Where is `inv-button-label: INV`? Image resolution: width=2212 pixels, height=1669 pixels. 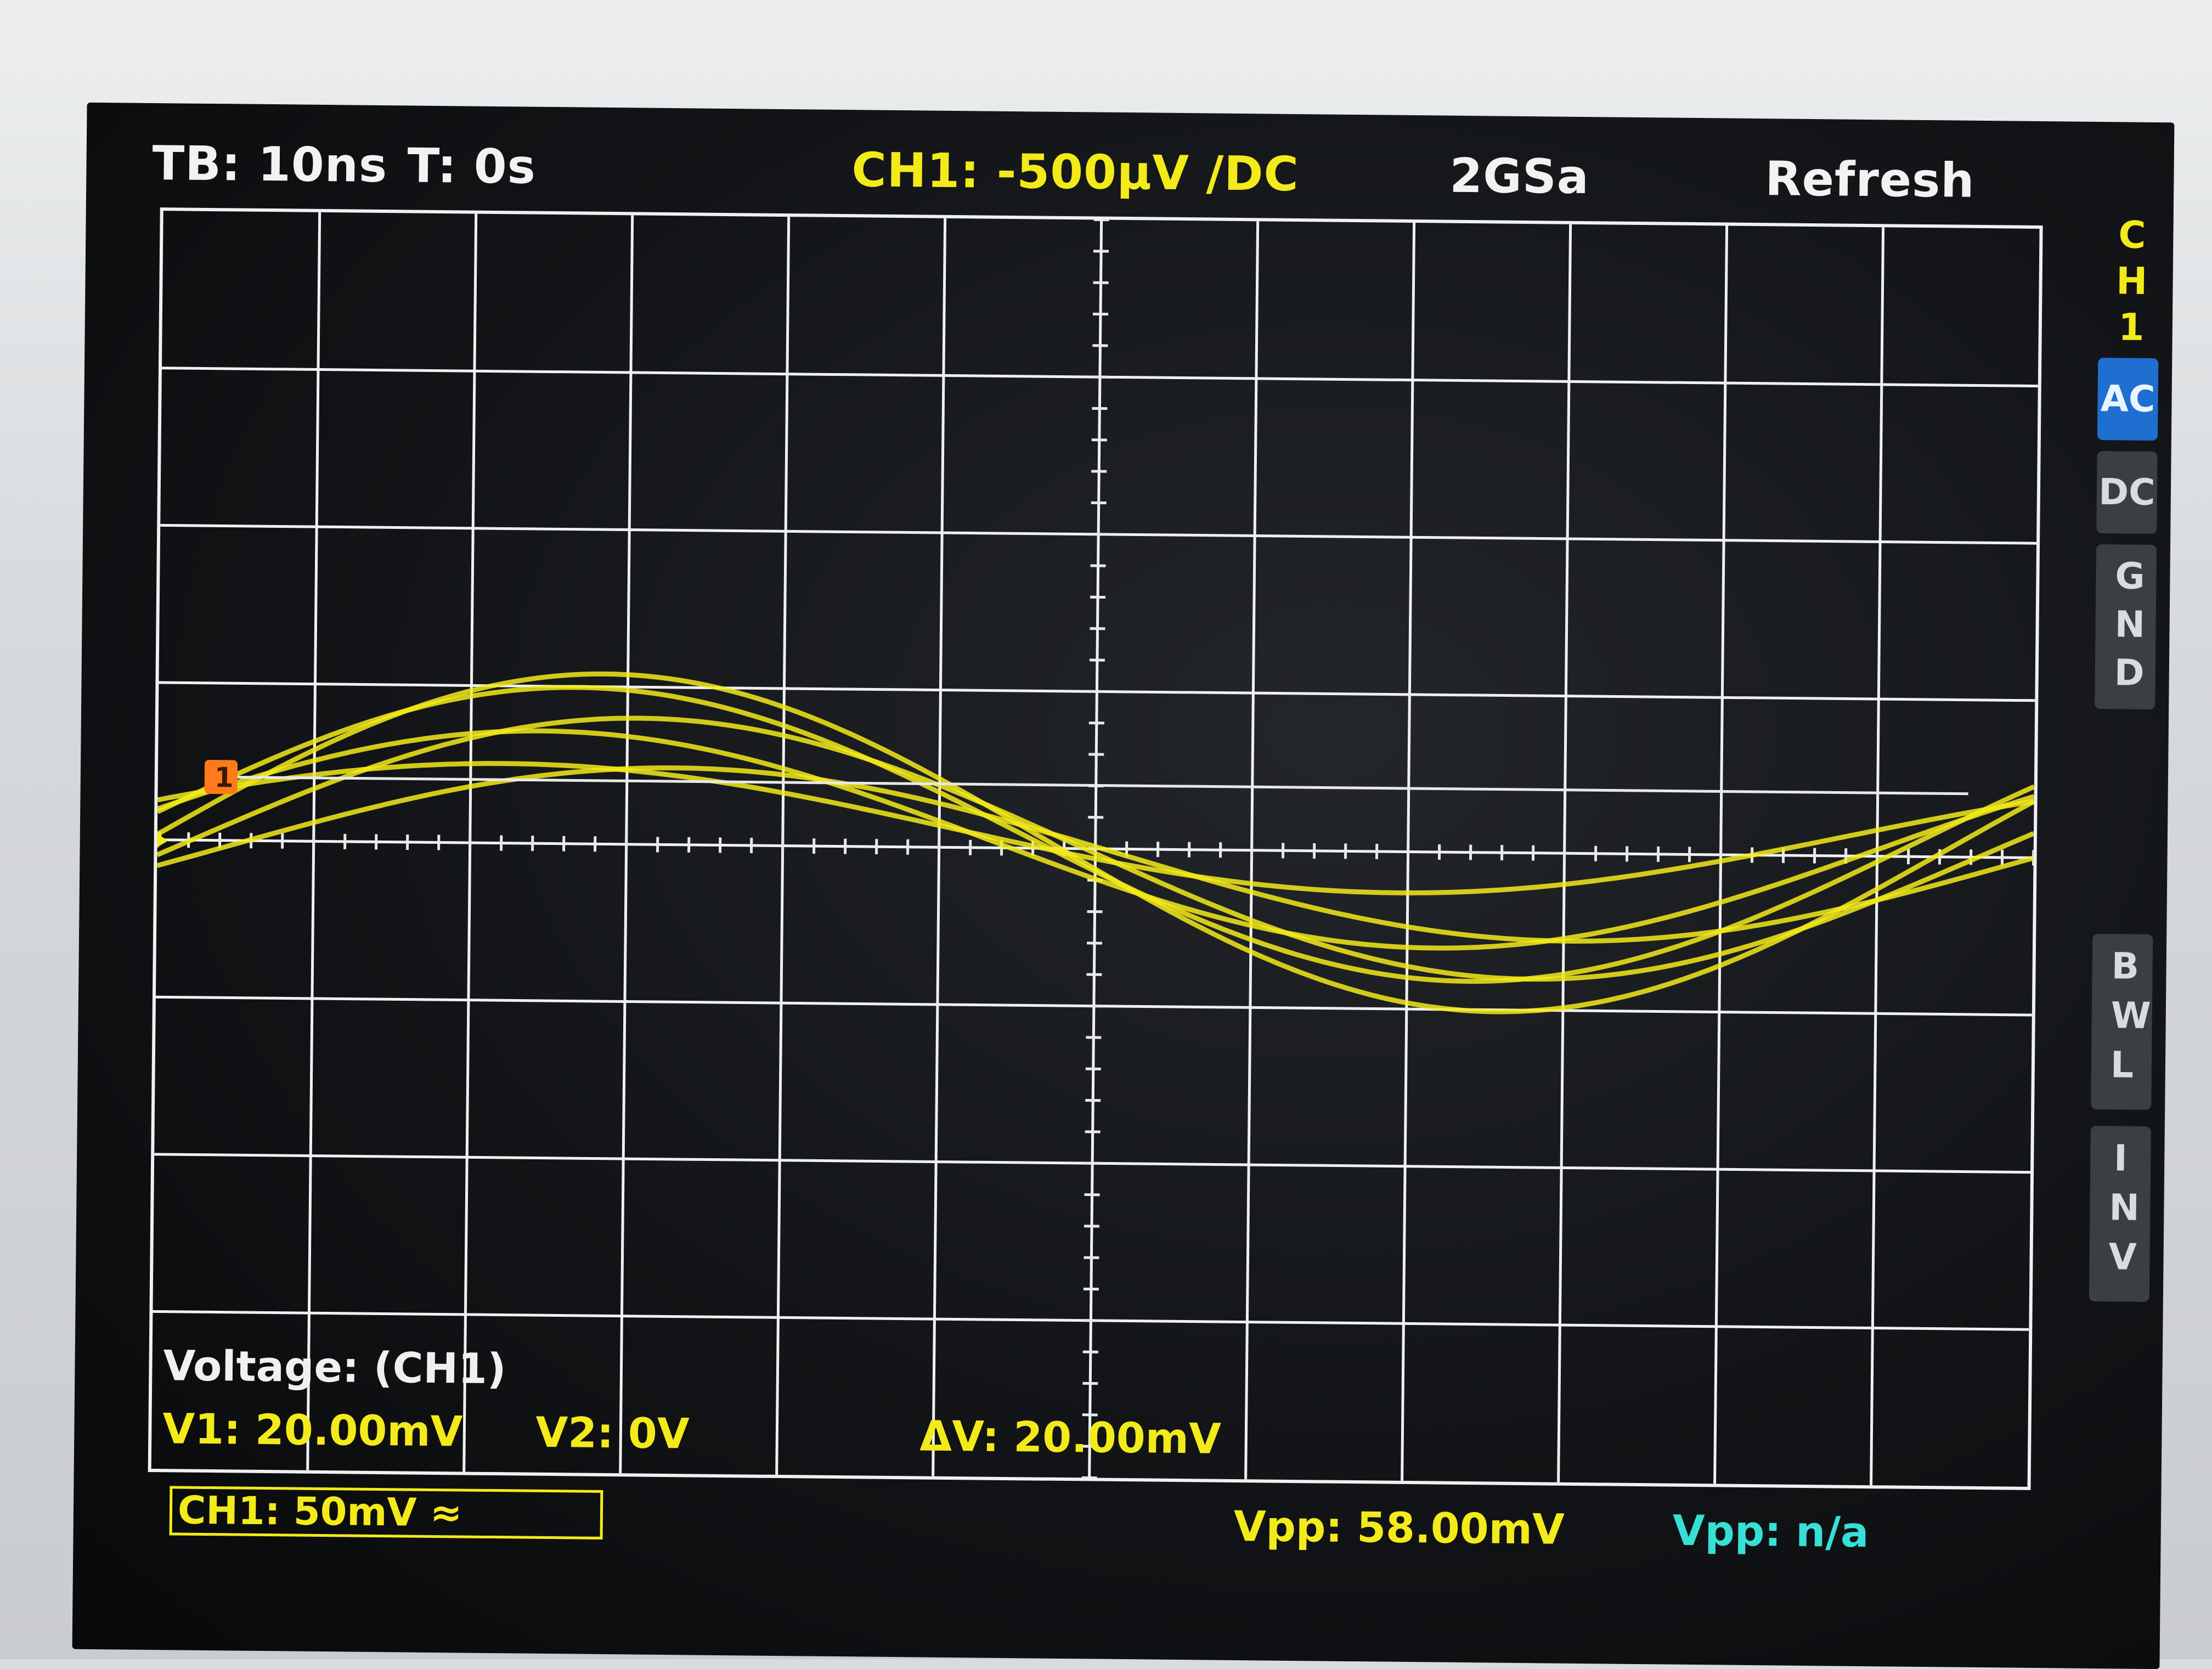
inv-button-label: INV is located at coordinates (2120, 1208).